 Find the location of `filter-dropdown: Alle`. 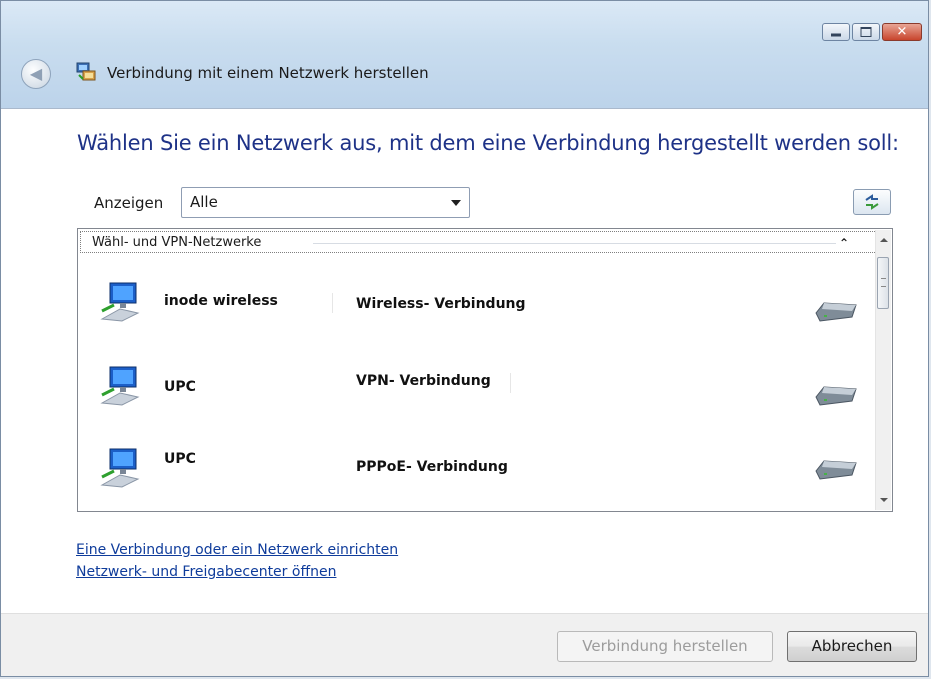

filter-dropdown: Alle is located at coordinates (325, 202).